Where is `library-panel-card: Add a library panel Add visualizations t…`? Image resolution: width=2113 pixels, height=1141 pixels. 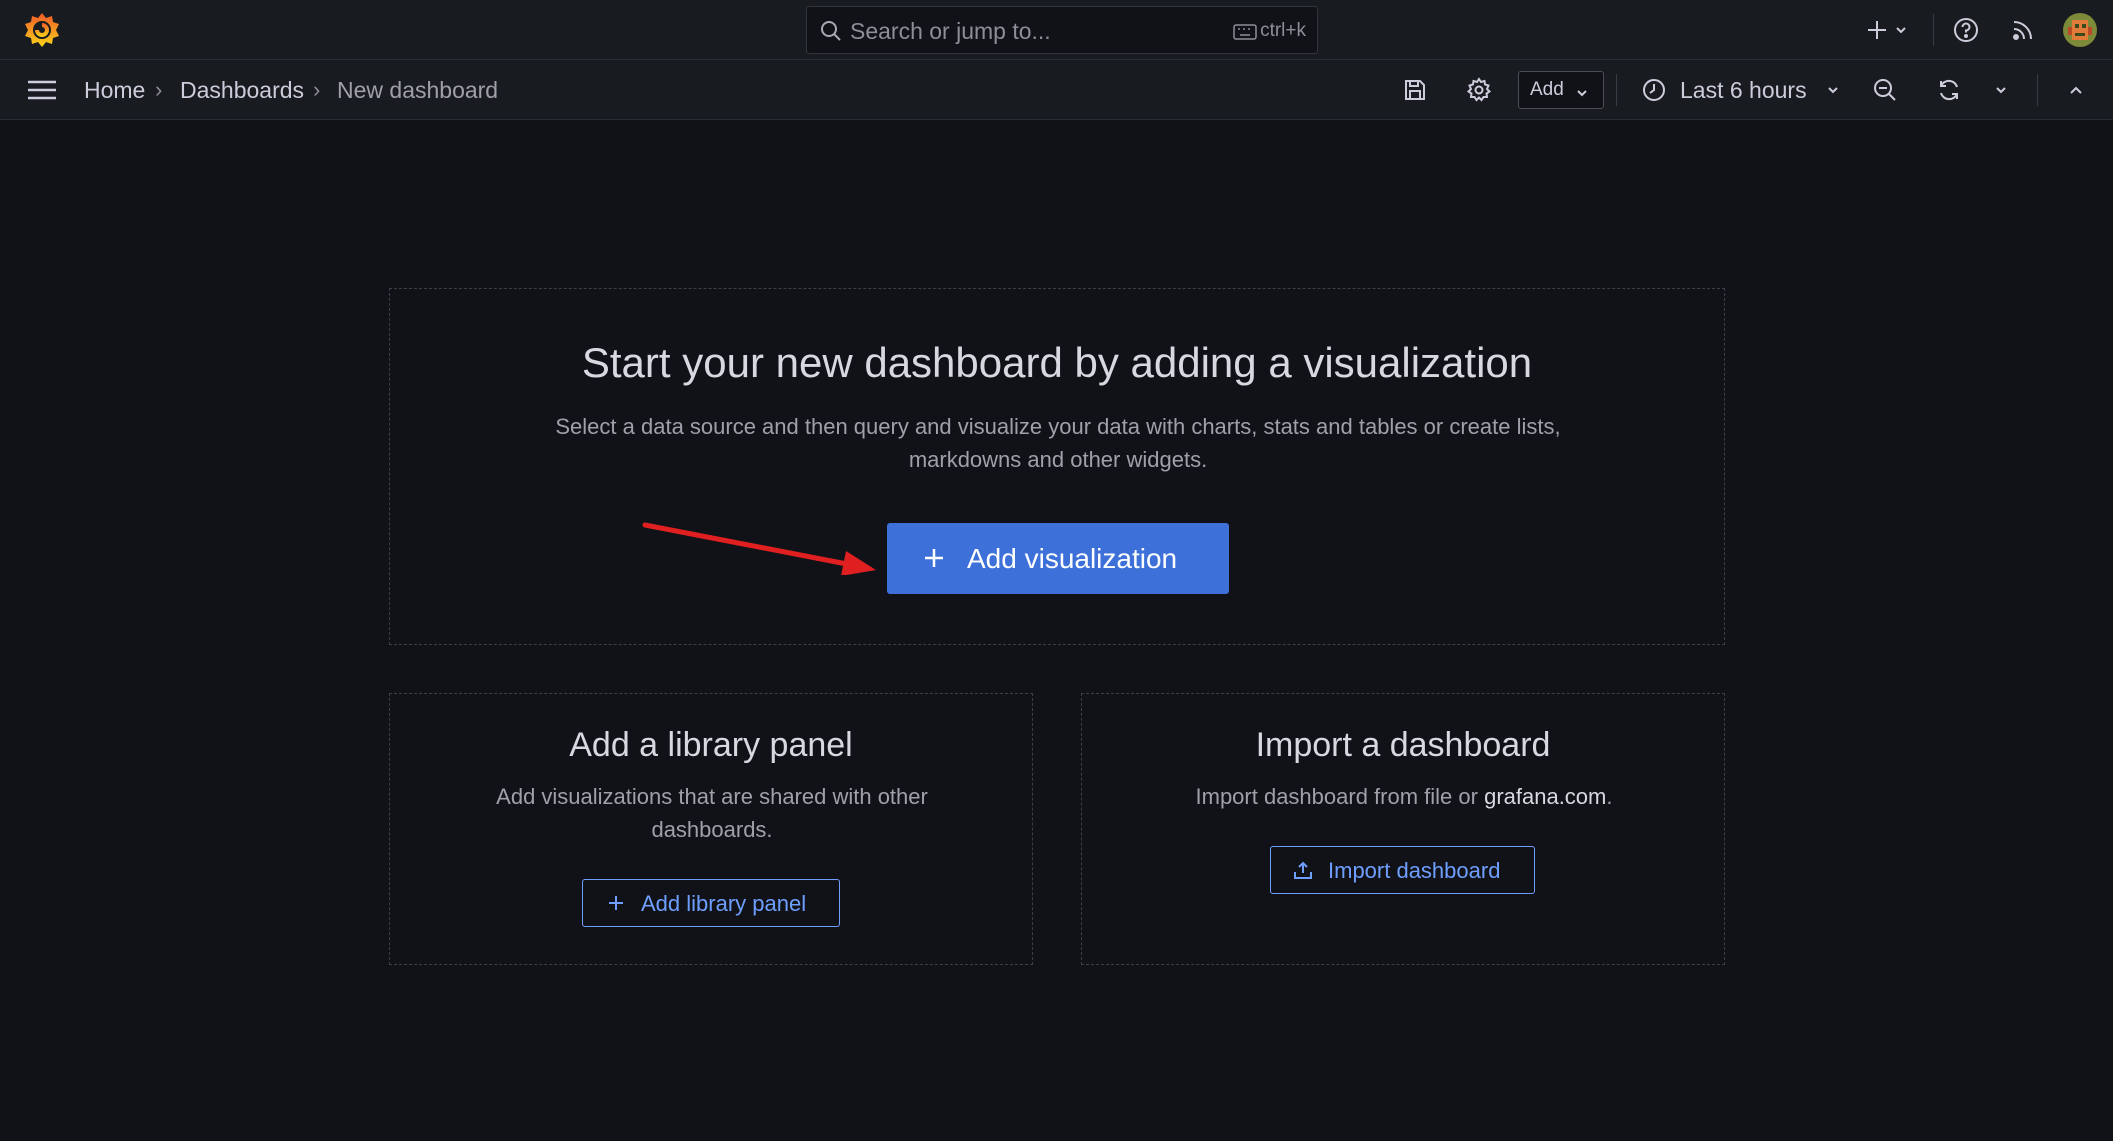
library-panel-card: Add a library panel Add visualizations t… is located at coordinates (711, 829).